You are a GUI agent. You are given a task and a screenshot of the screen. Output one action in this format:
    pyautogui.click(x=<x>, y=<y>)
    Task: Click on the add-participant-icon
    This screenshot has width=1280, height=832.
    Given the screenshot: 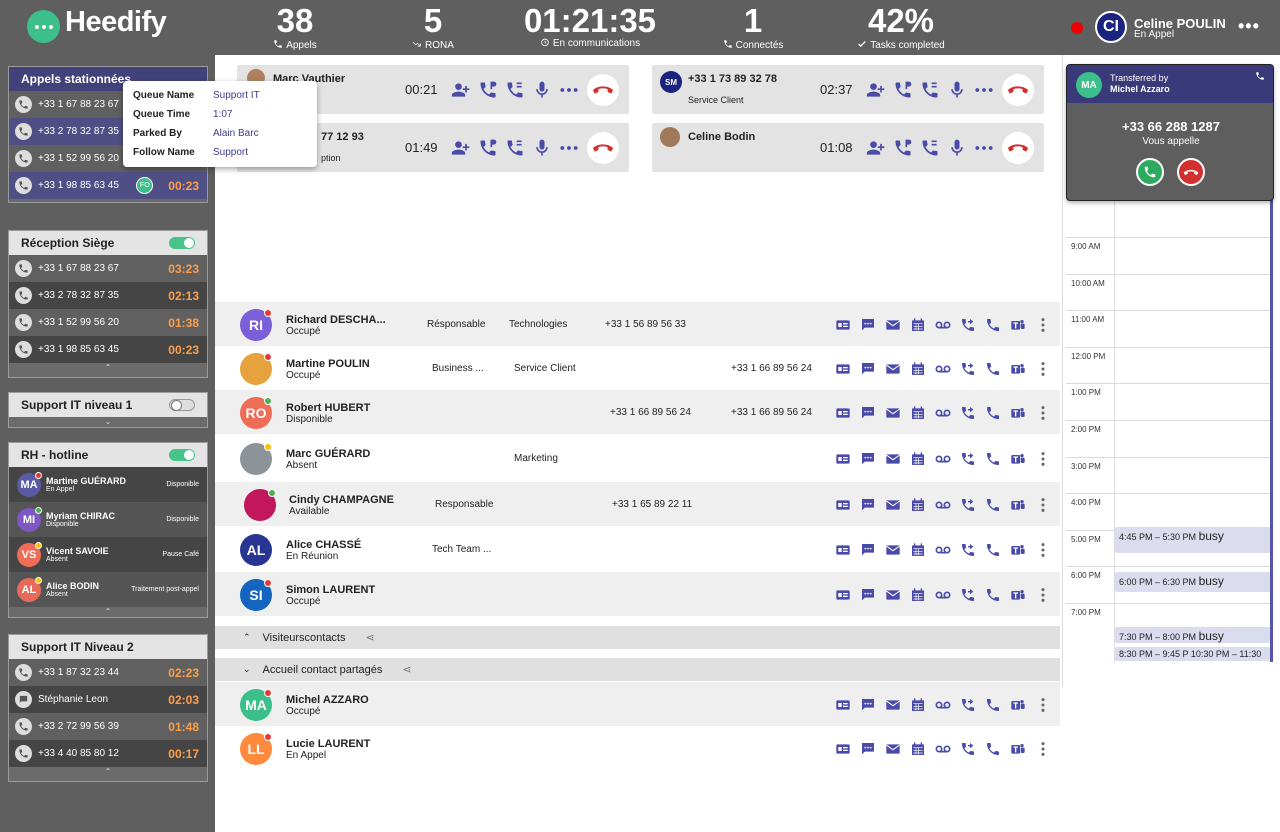 What is the action you would take?
    pyautogui.click(x=876, y=148)
    